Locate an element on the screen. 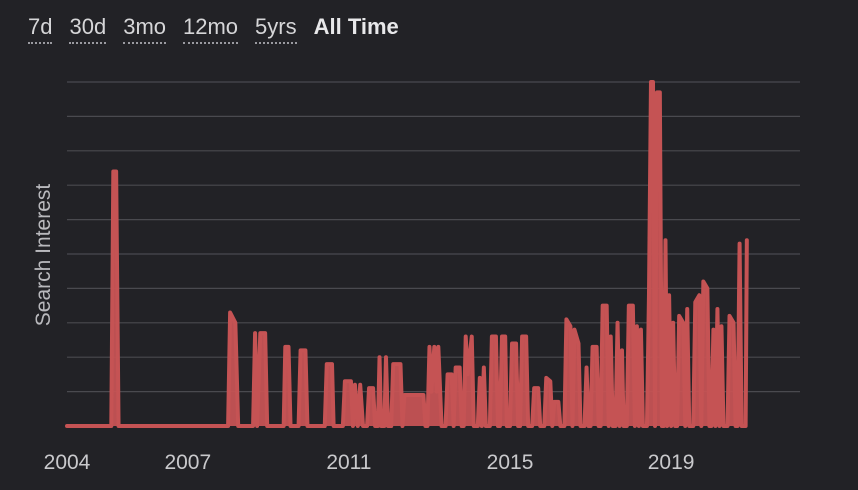 The height and width of the screenshot is (490, 858). x-tick-label-2: 2011 is located at coordinates (348, 462).